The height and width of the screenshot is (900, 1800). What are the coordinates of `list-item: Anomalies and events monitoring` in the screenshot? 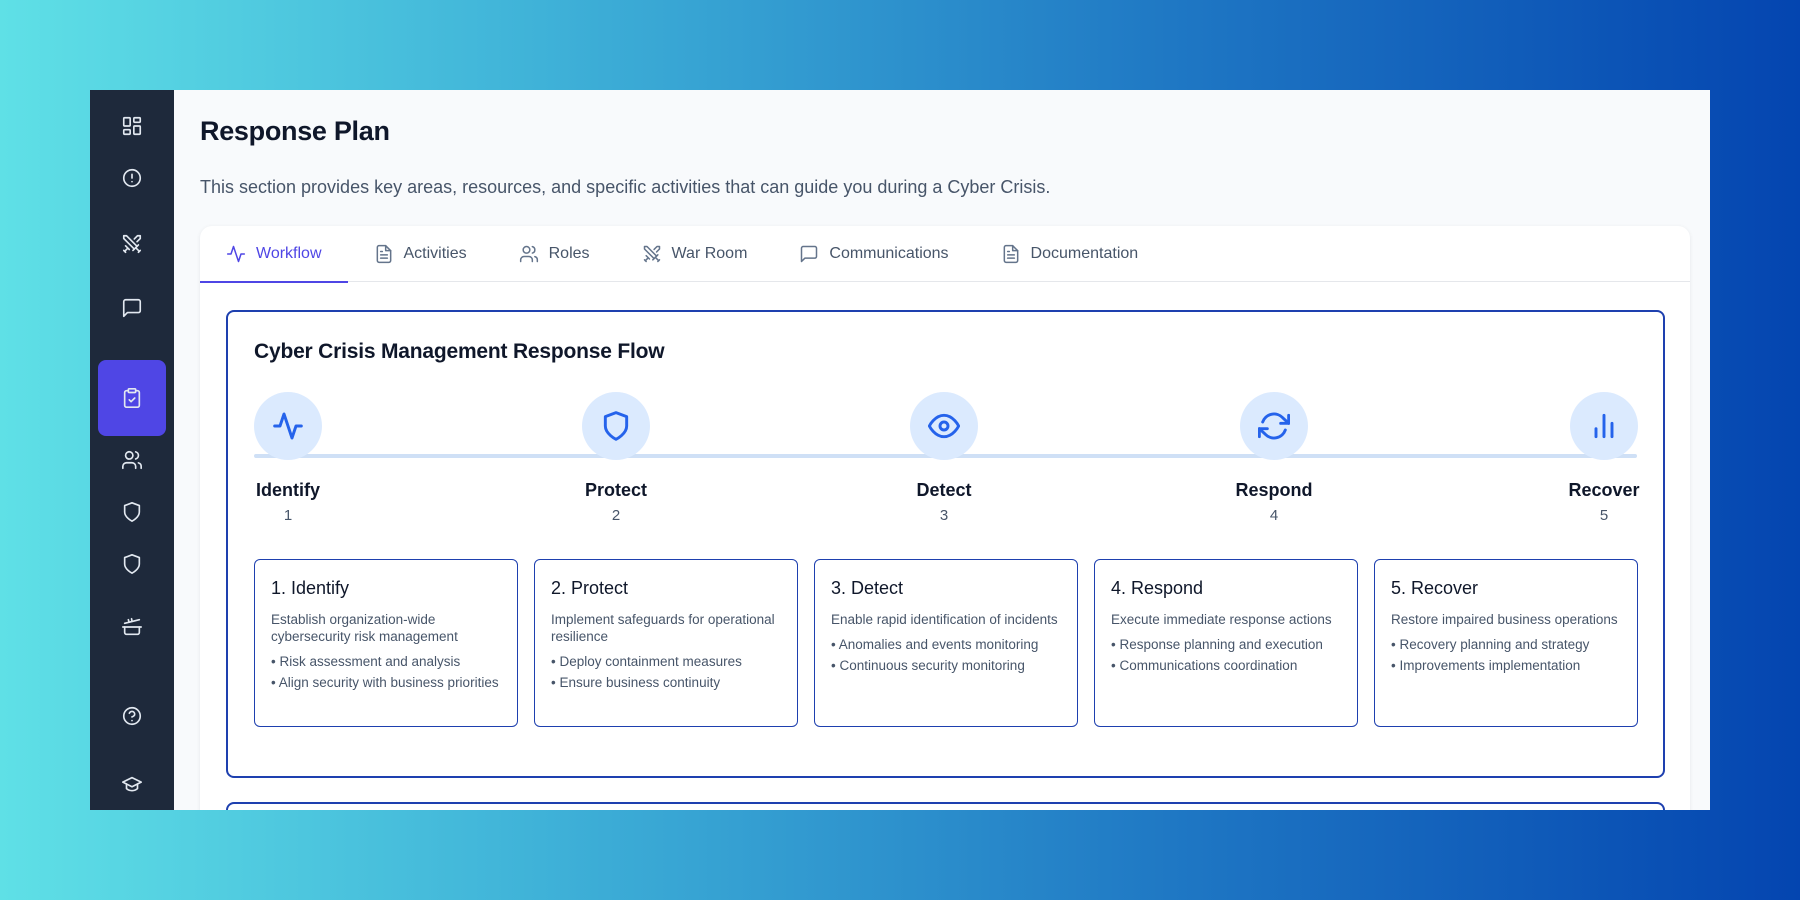 It's located at (946, 644).